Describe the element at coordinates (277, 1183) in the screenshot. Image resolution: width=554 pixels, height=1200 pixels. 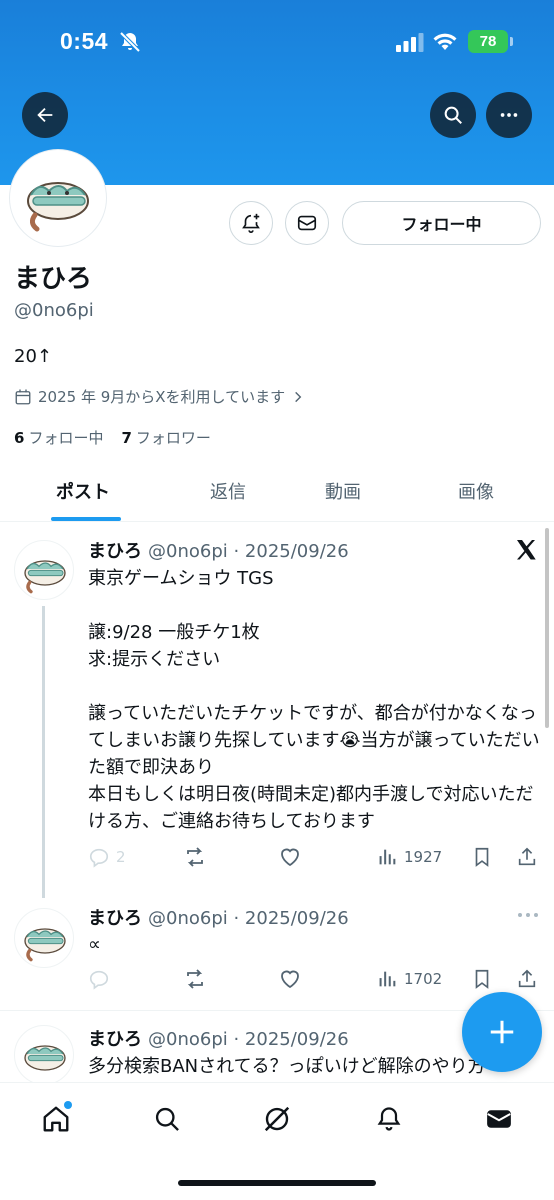
I see `home-indicator` at that location.